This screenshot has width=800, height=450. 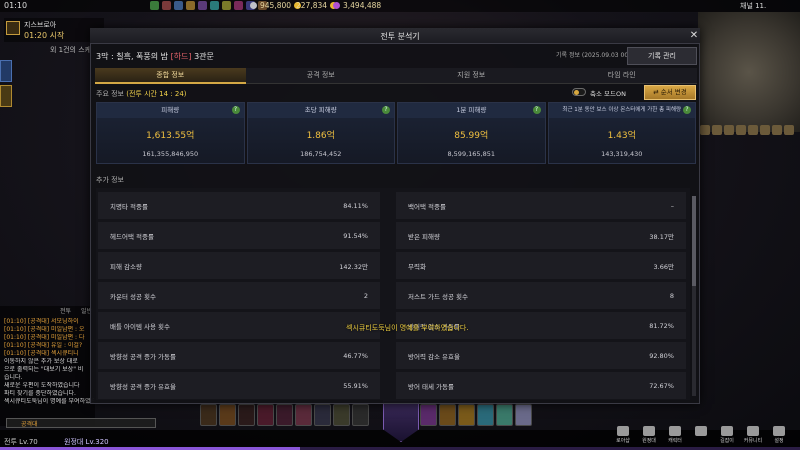 What do you see at coordinates (622, 110) in the screenshot?
I see `card-label: 최근 1분 동안 보스 이상 몬스터에게 가한 총 피해량` at bounding box center [622, 110].